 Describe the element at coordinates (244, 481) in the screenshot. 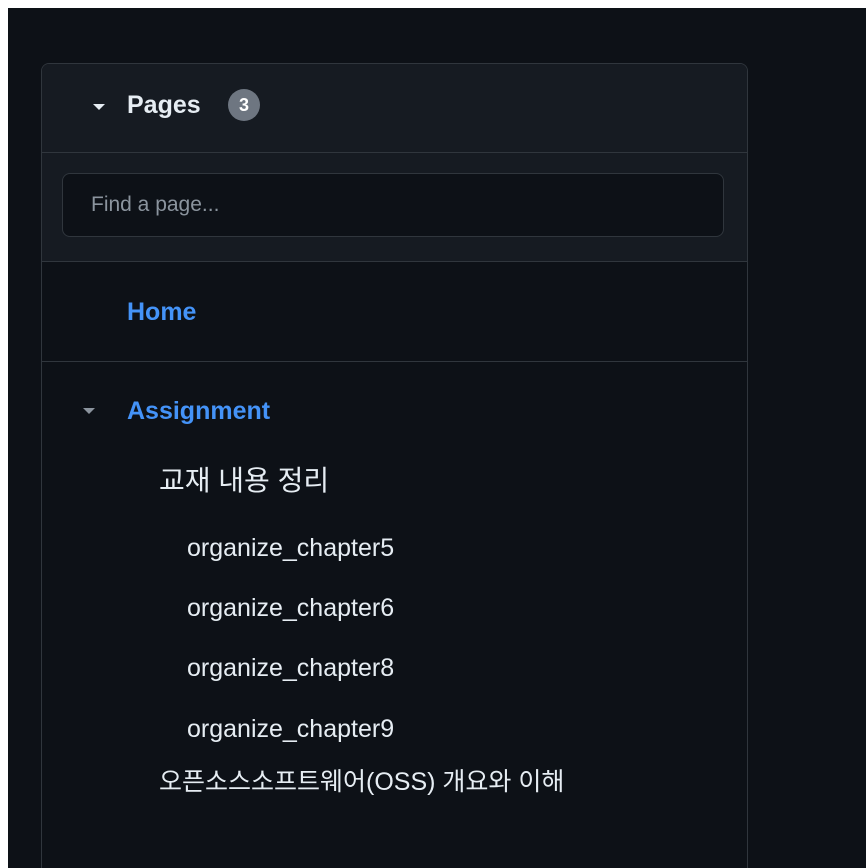

I see `tree-item-textbook-summary: 교재 내용 정리` at that location.